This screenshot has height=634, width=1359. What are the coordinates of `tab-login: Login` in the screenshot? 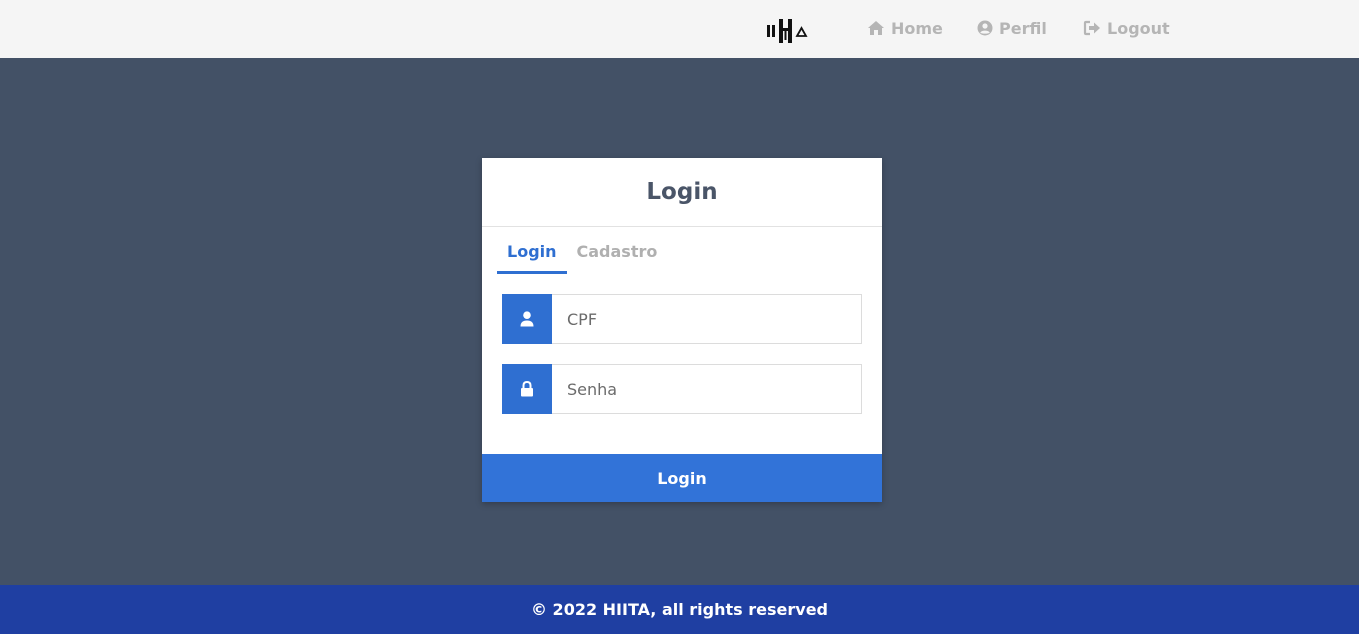 It's located at (532, 258).